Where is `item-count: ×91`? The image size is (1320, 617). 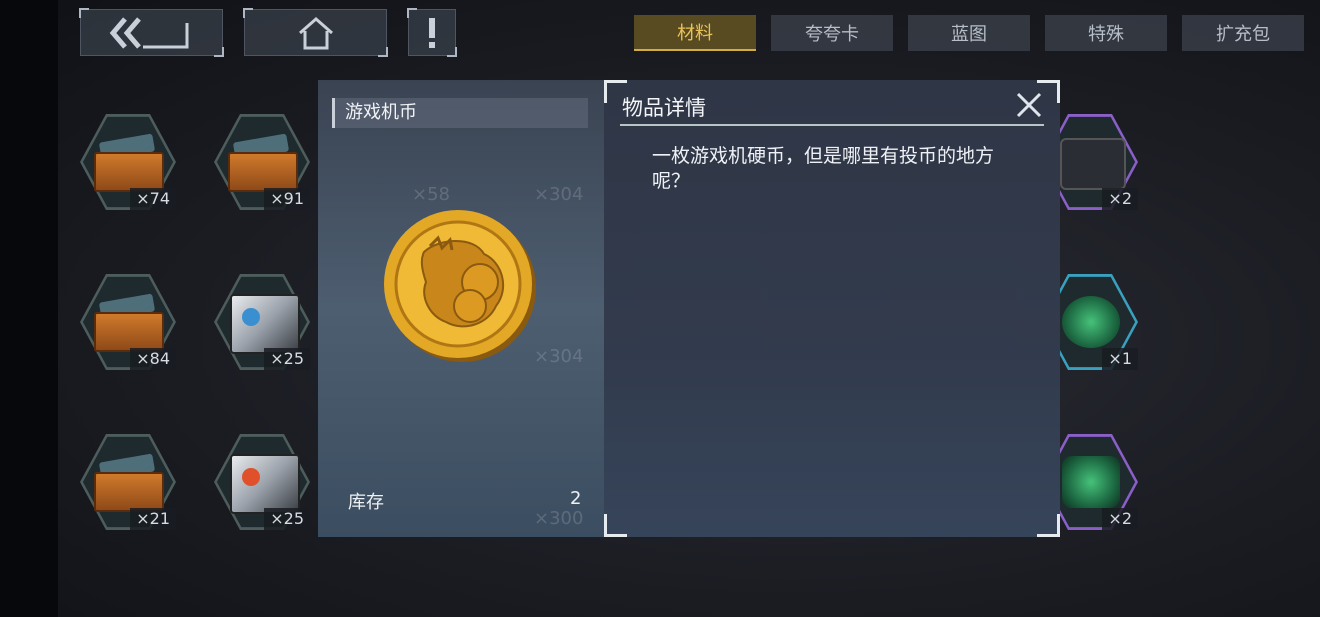
item-count: ×91 is located at coordinates (287, 199).